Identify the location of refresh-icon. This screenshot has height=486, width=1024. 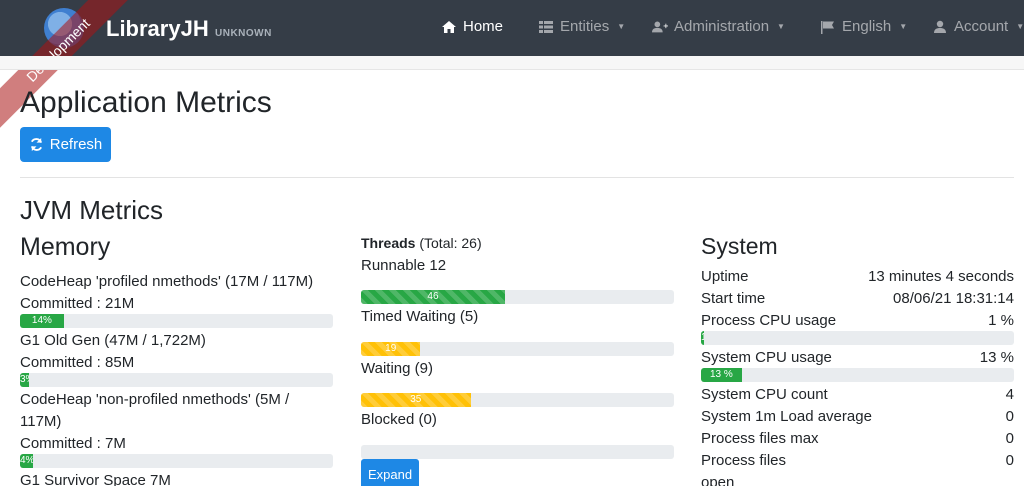
(36, 144).